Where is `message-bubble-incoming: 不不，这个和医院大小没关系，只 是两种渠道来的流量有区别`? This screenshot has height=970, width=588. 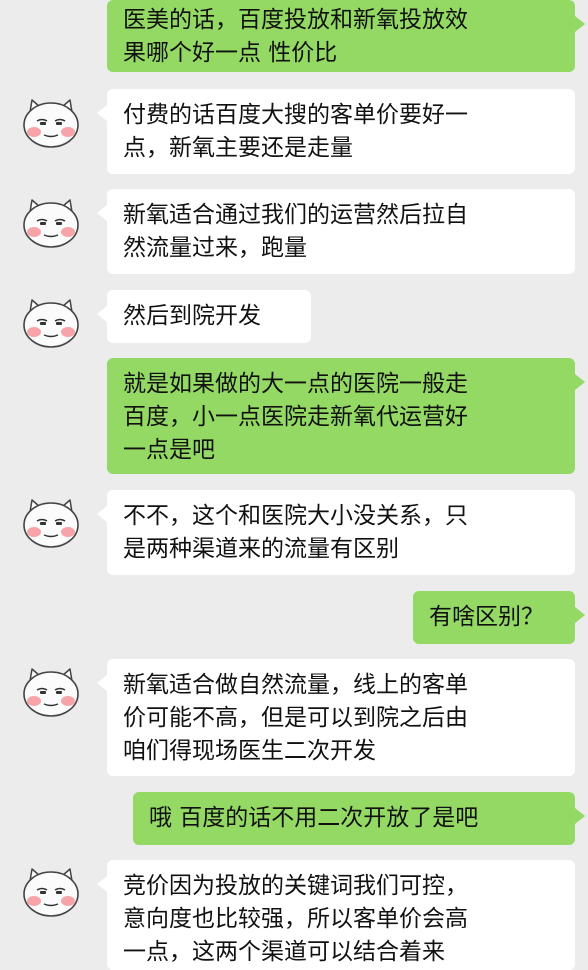
message-bubble-incoming: 不不，这个和医院大小没关系，只 是两种渠道来的流量有区别 is located at coordinates (336, 532).